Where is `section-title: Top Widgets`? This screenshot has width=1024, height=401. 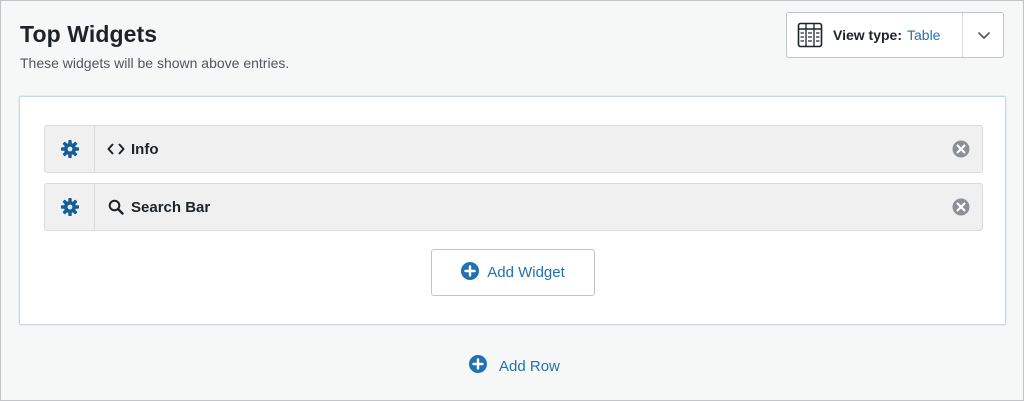 section-title: Top Widgets is located at coordinates (89, 34).